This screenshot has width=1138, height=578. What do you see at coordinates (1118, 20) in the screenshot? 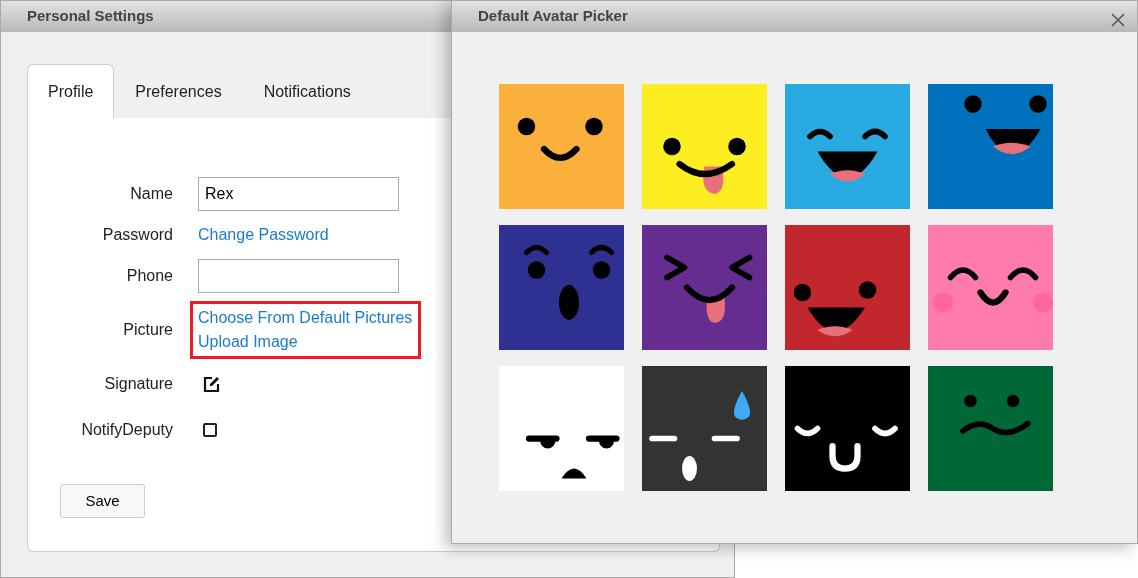
I see `close-icon` at bounding box center [1118, 20].